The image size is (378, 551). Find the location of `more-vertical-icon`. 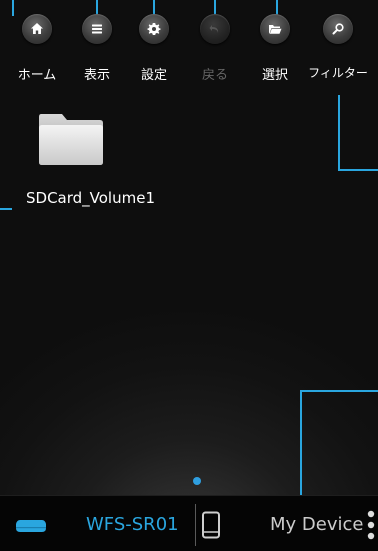

more-vertical-icon is located at coordinates (371, 527).